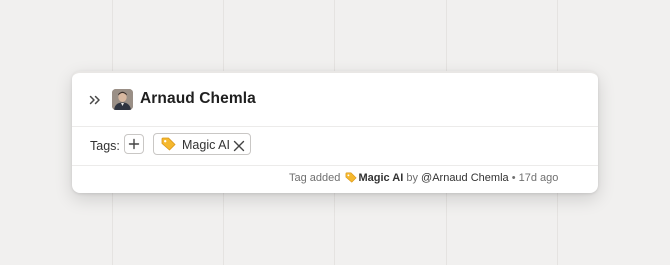  What do you see at coordinates (465, 178) in the screenshot?
I see `activity-author: @Arnaud Chemla` at bounding box center [465, 178].